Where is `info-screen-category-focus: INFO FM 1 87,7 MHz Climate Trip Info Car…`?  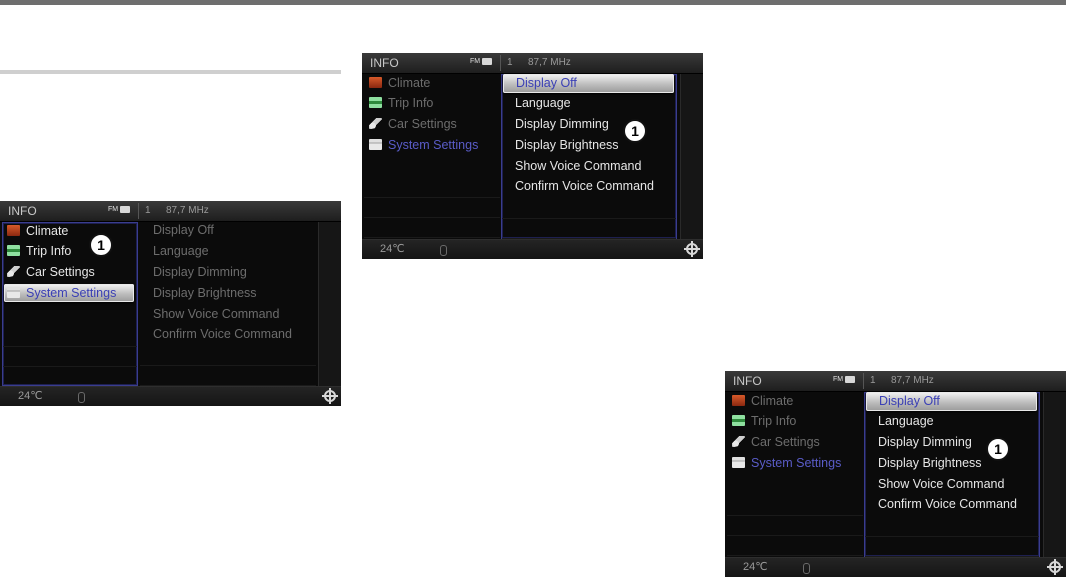
info-screen-category-focus: INFO FM 1 87,7 MHz Climate Trip Info Car… is located at coordinates (170, 303).